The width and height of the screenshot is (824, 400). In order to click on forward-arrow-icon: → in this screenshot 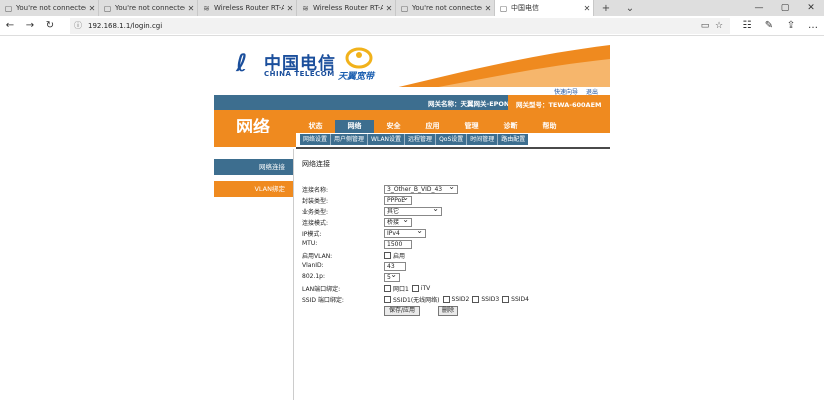, I will do `click(30, 26)`.